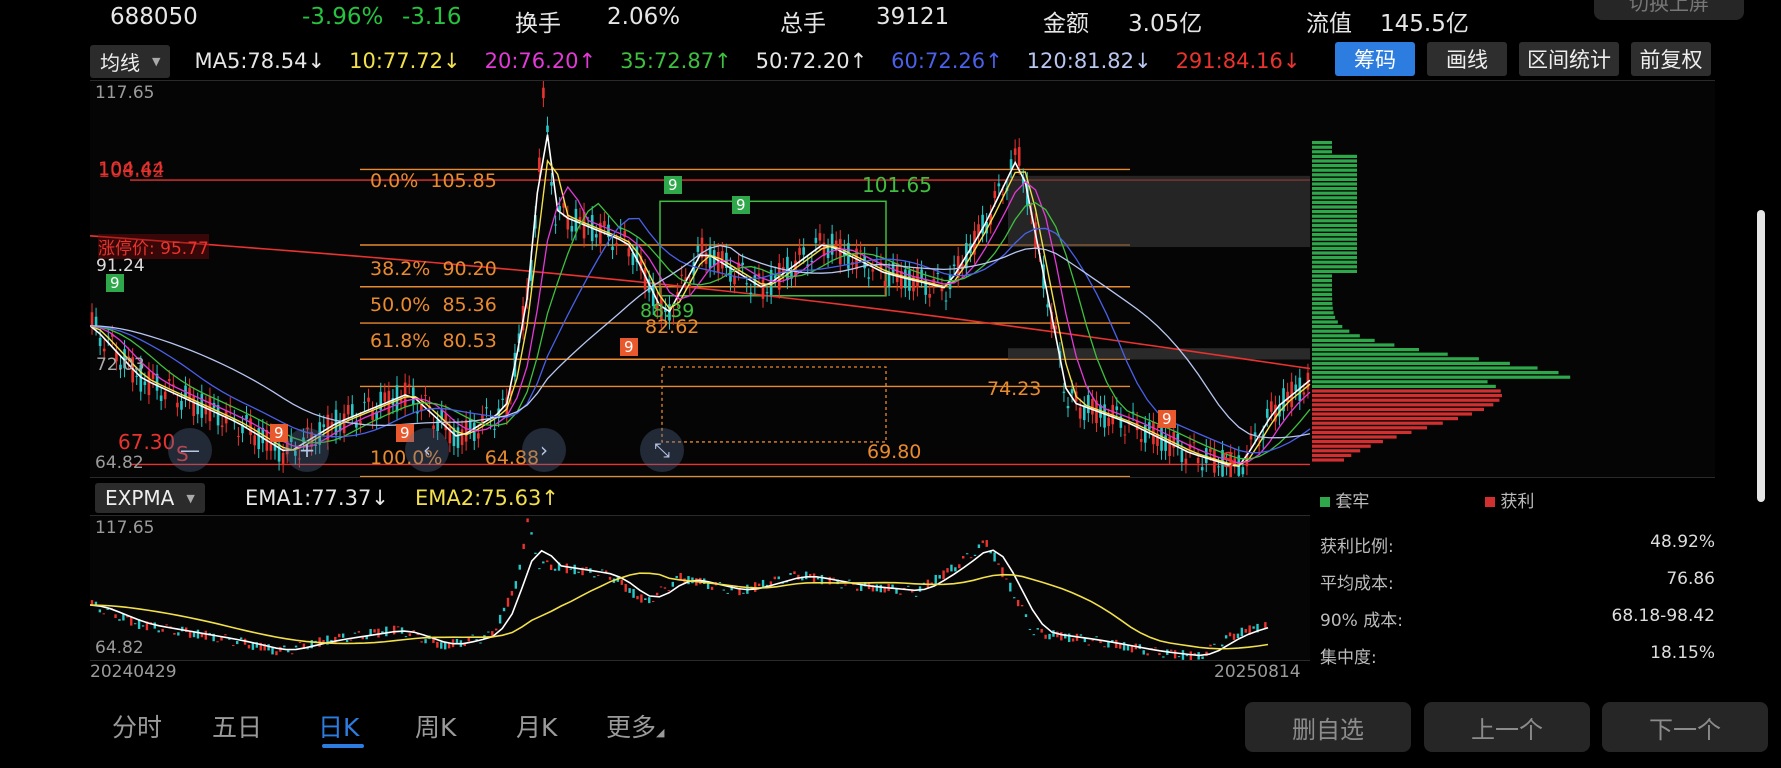  I want to click on chip-button: 筹码, so click(1375, 59).